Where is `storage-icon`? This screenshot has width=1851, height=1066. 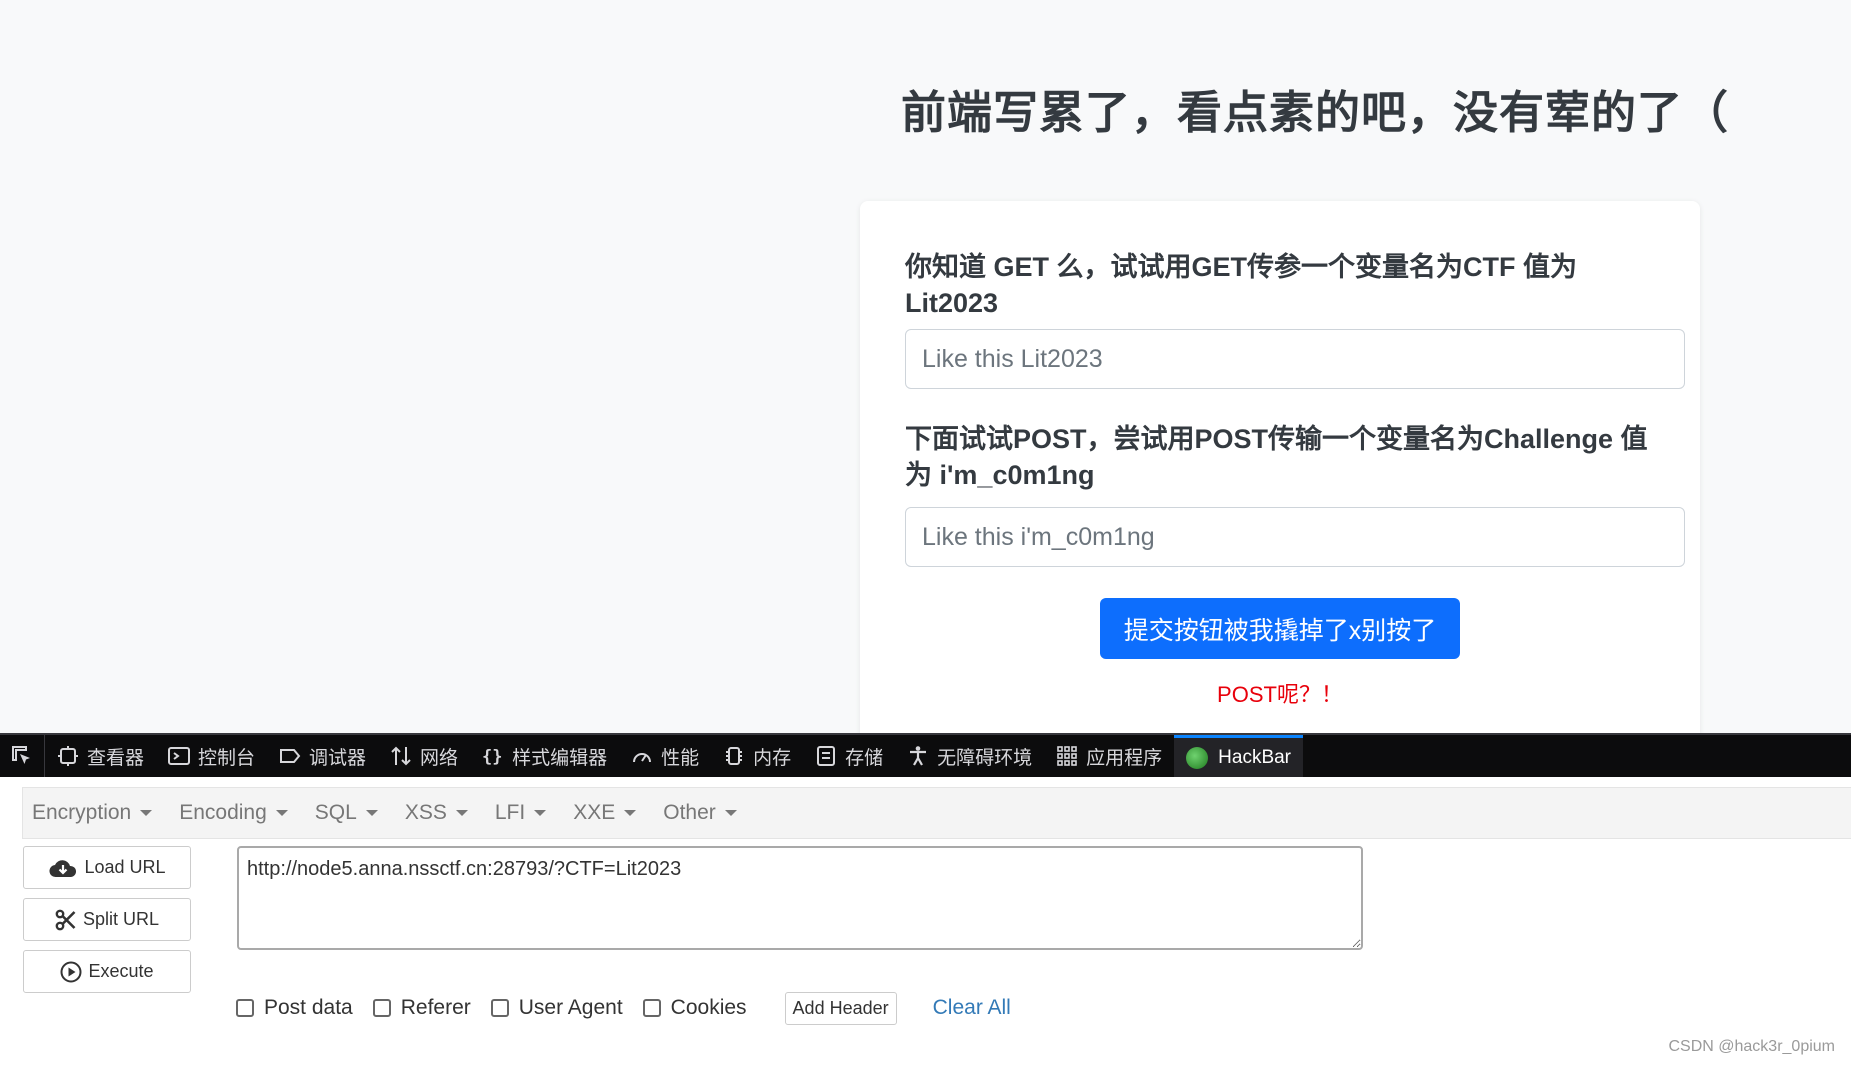 storage-icon is located at coordinates (826, 756).